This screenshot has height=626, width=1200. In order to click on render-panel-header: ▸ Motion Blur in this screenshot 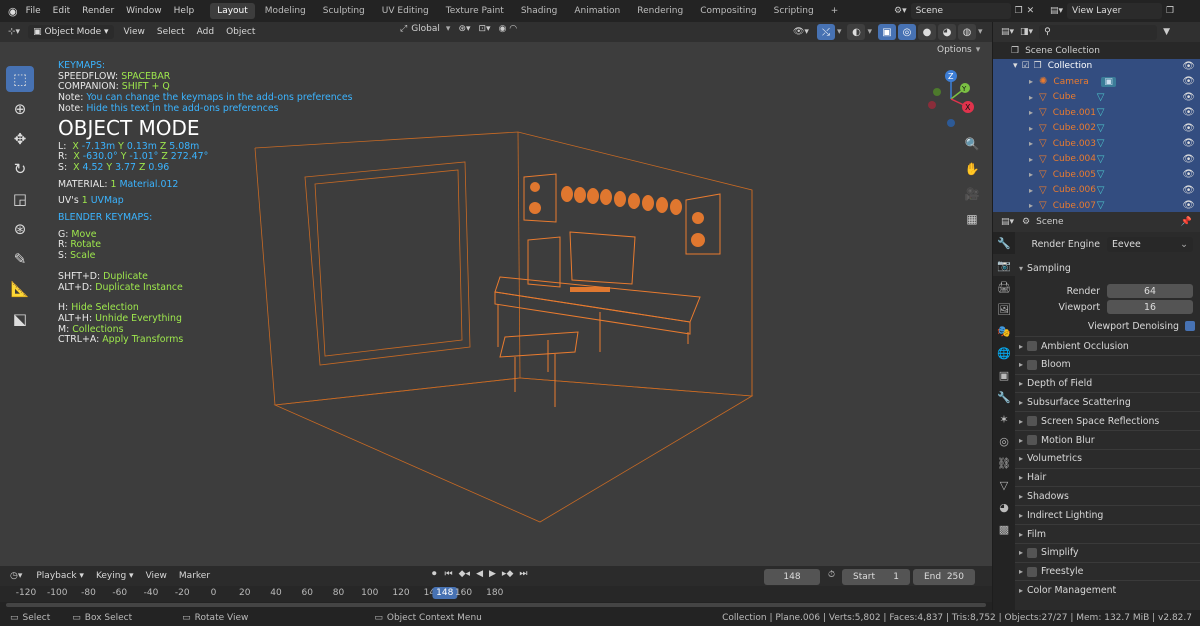, I will do `click(1107, 440)`.